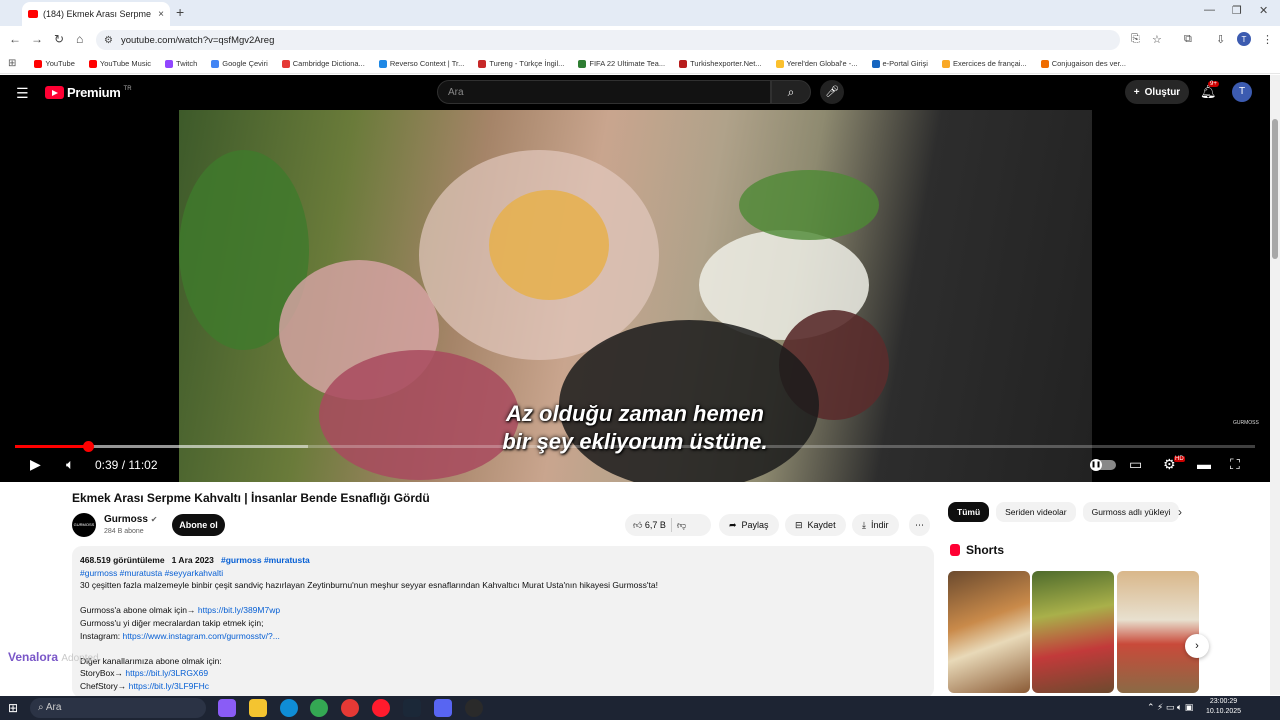 This screenshot has height=720, width=1280. I want to click on subscribe-button: Abone ol, so click(198, 525).